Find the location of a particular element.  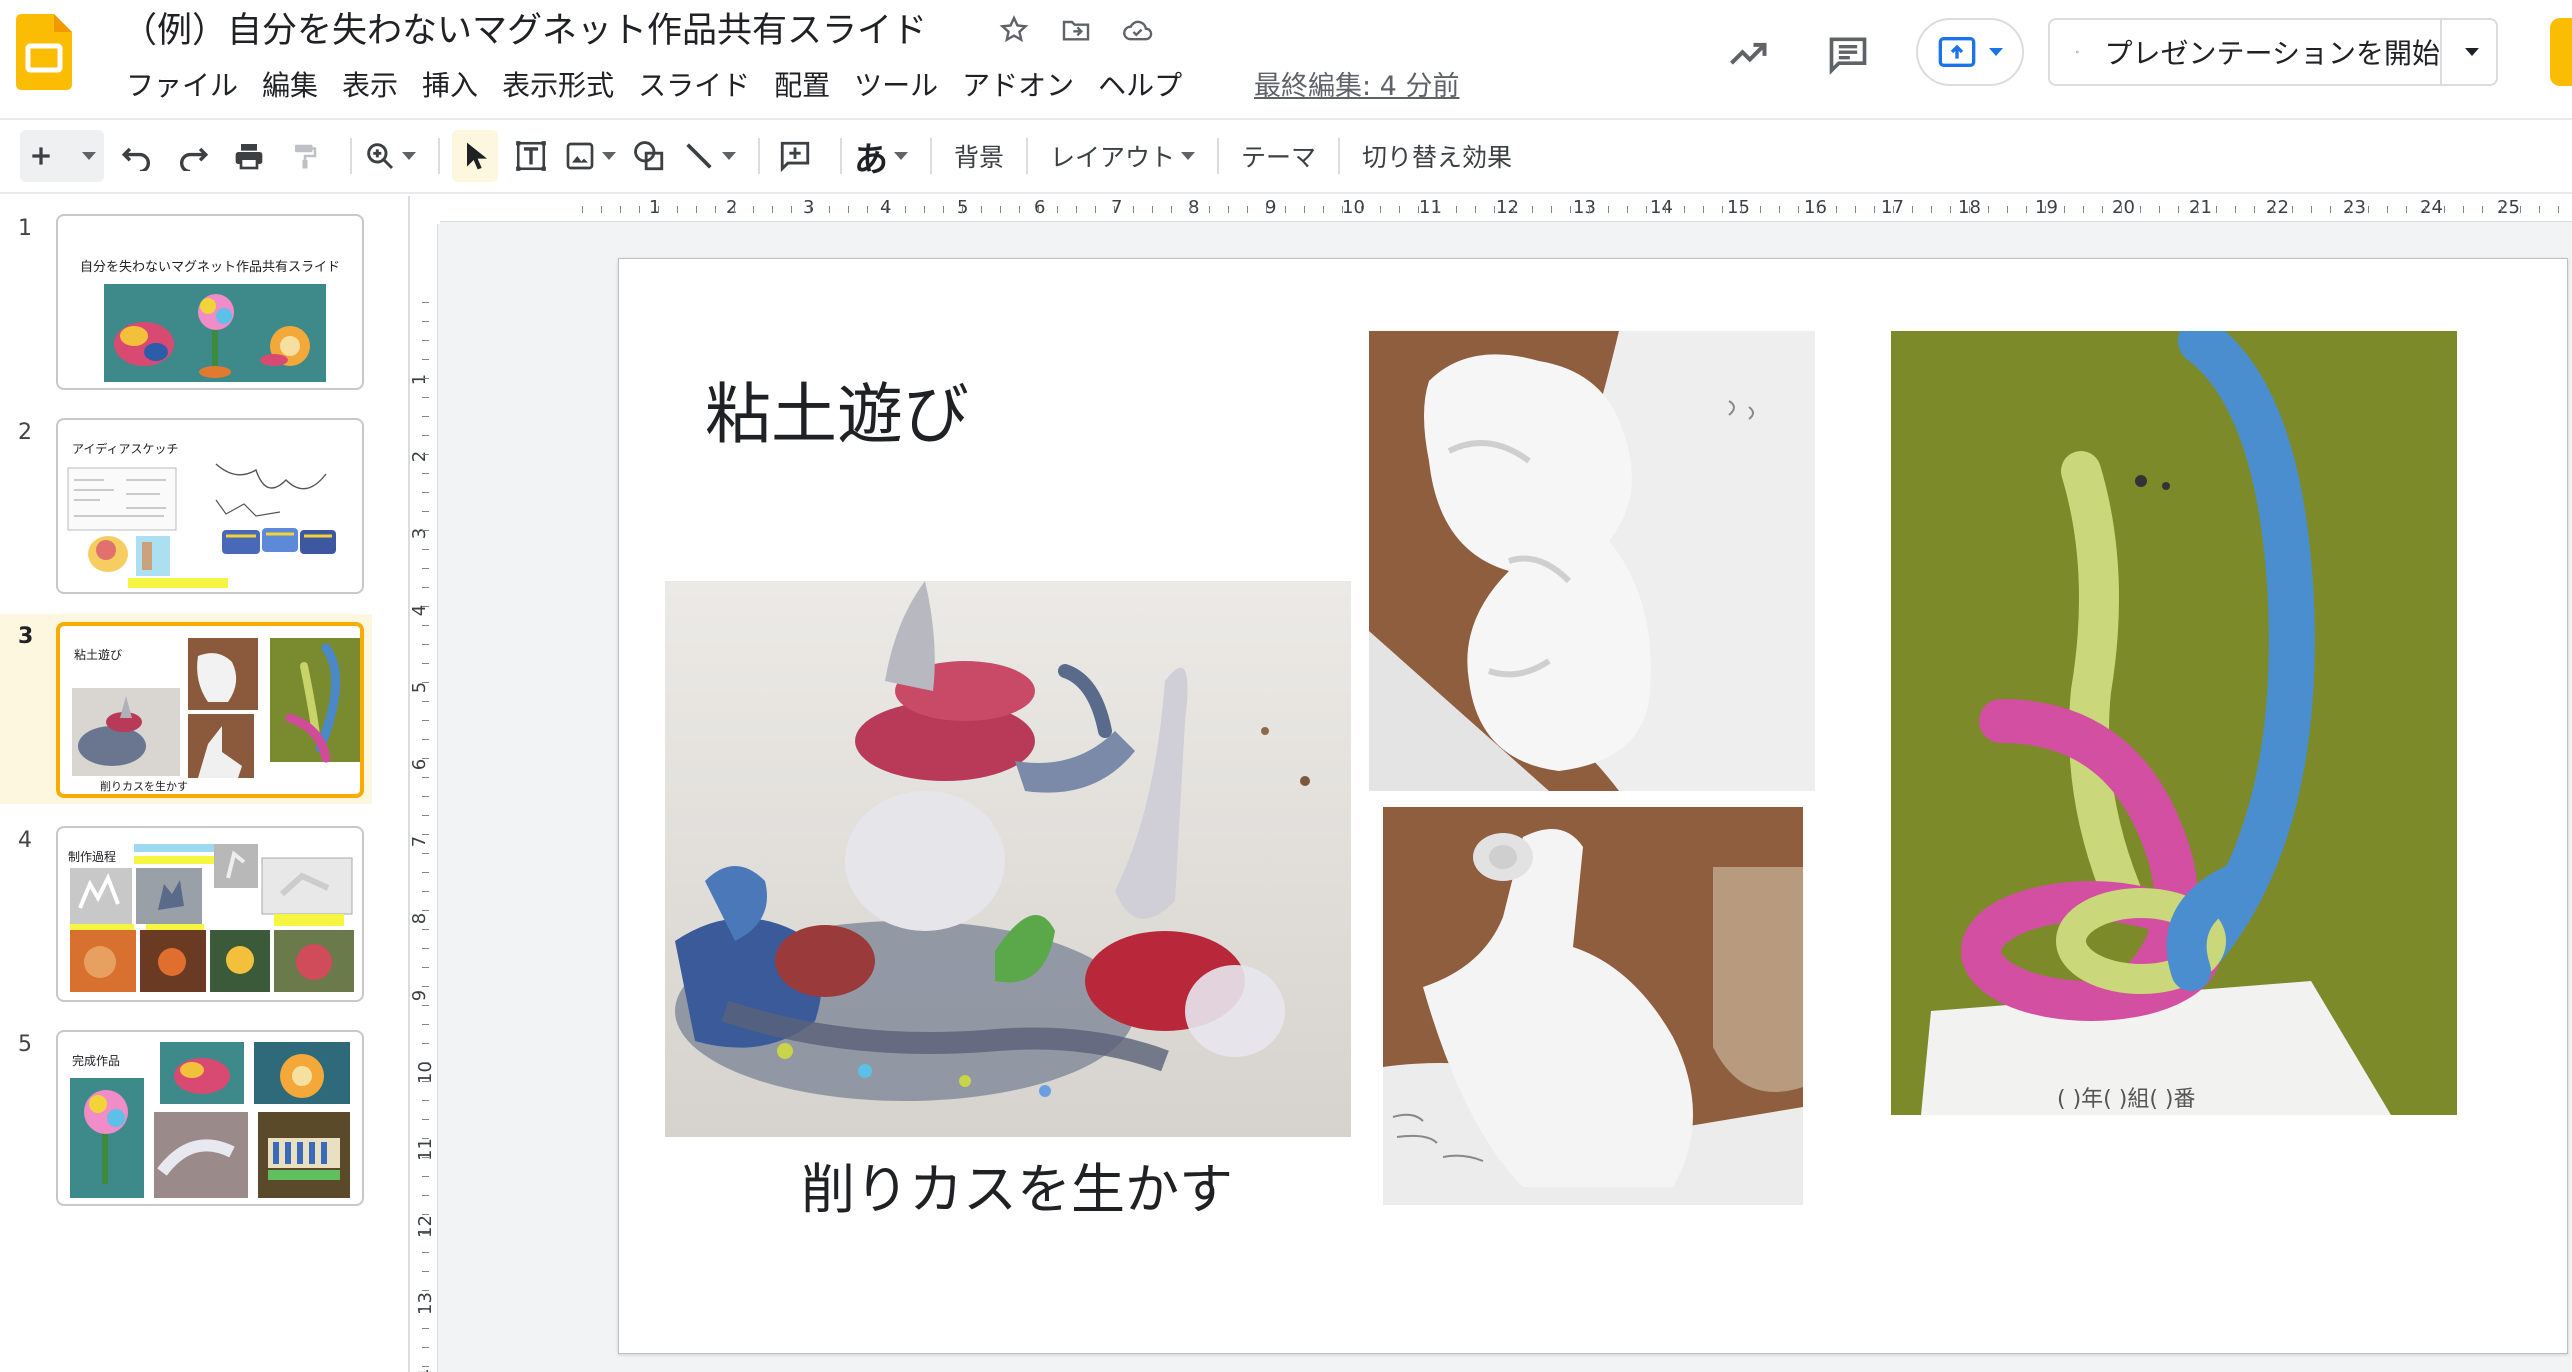

ruler-number: 11 is located at coordinates (1430, 207).